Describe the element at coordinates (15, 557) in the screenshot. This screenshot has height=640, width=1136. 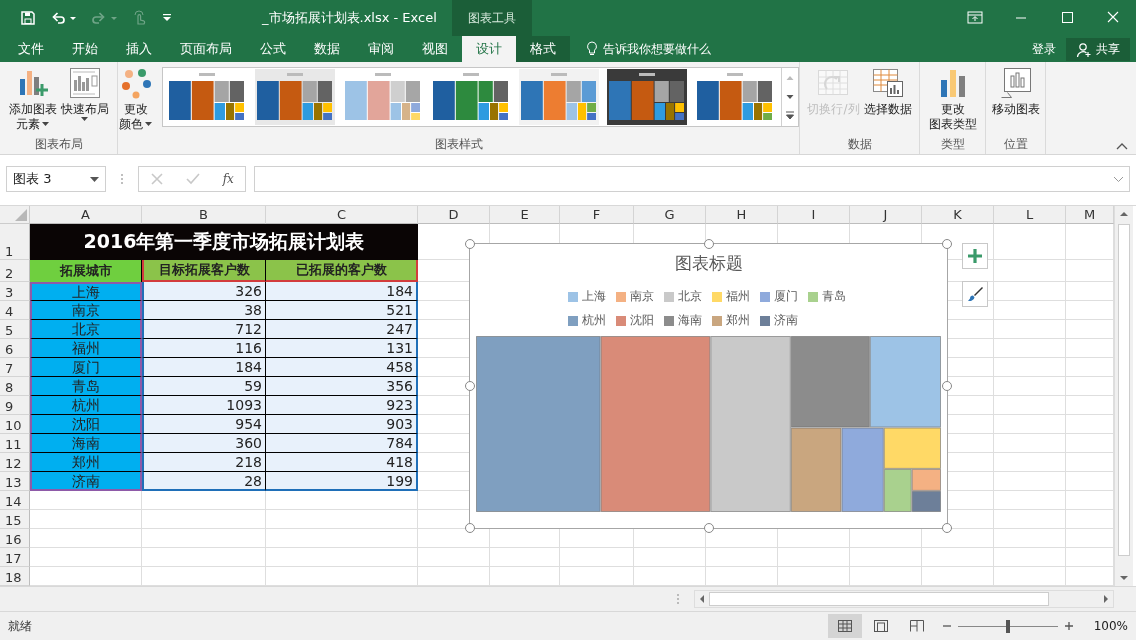
I see `row-header: 17` at that location.